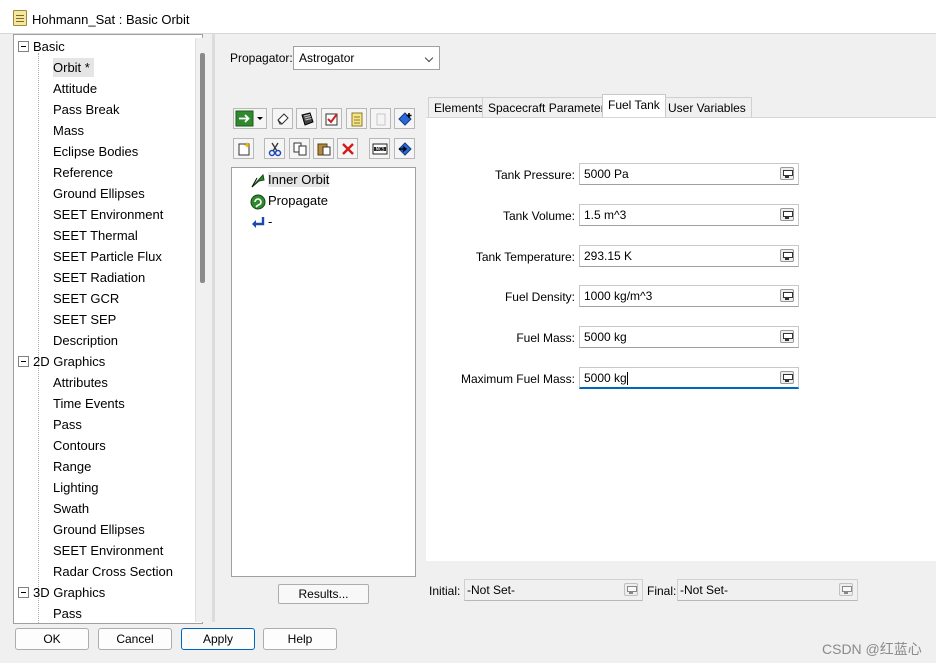  Describe the element at coordinates (88, 298) in the screenshot. I see `tree-item-seet-gcr: SEET GCR` at that location.